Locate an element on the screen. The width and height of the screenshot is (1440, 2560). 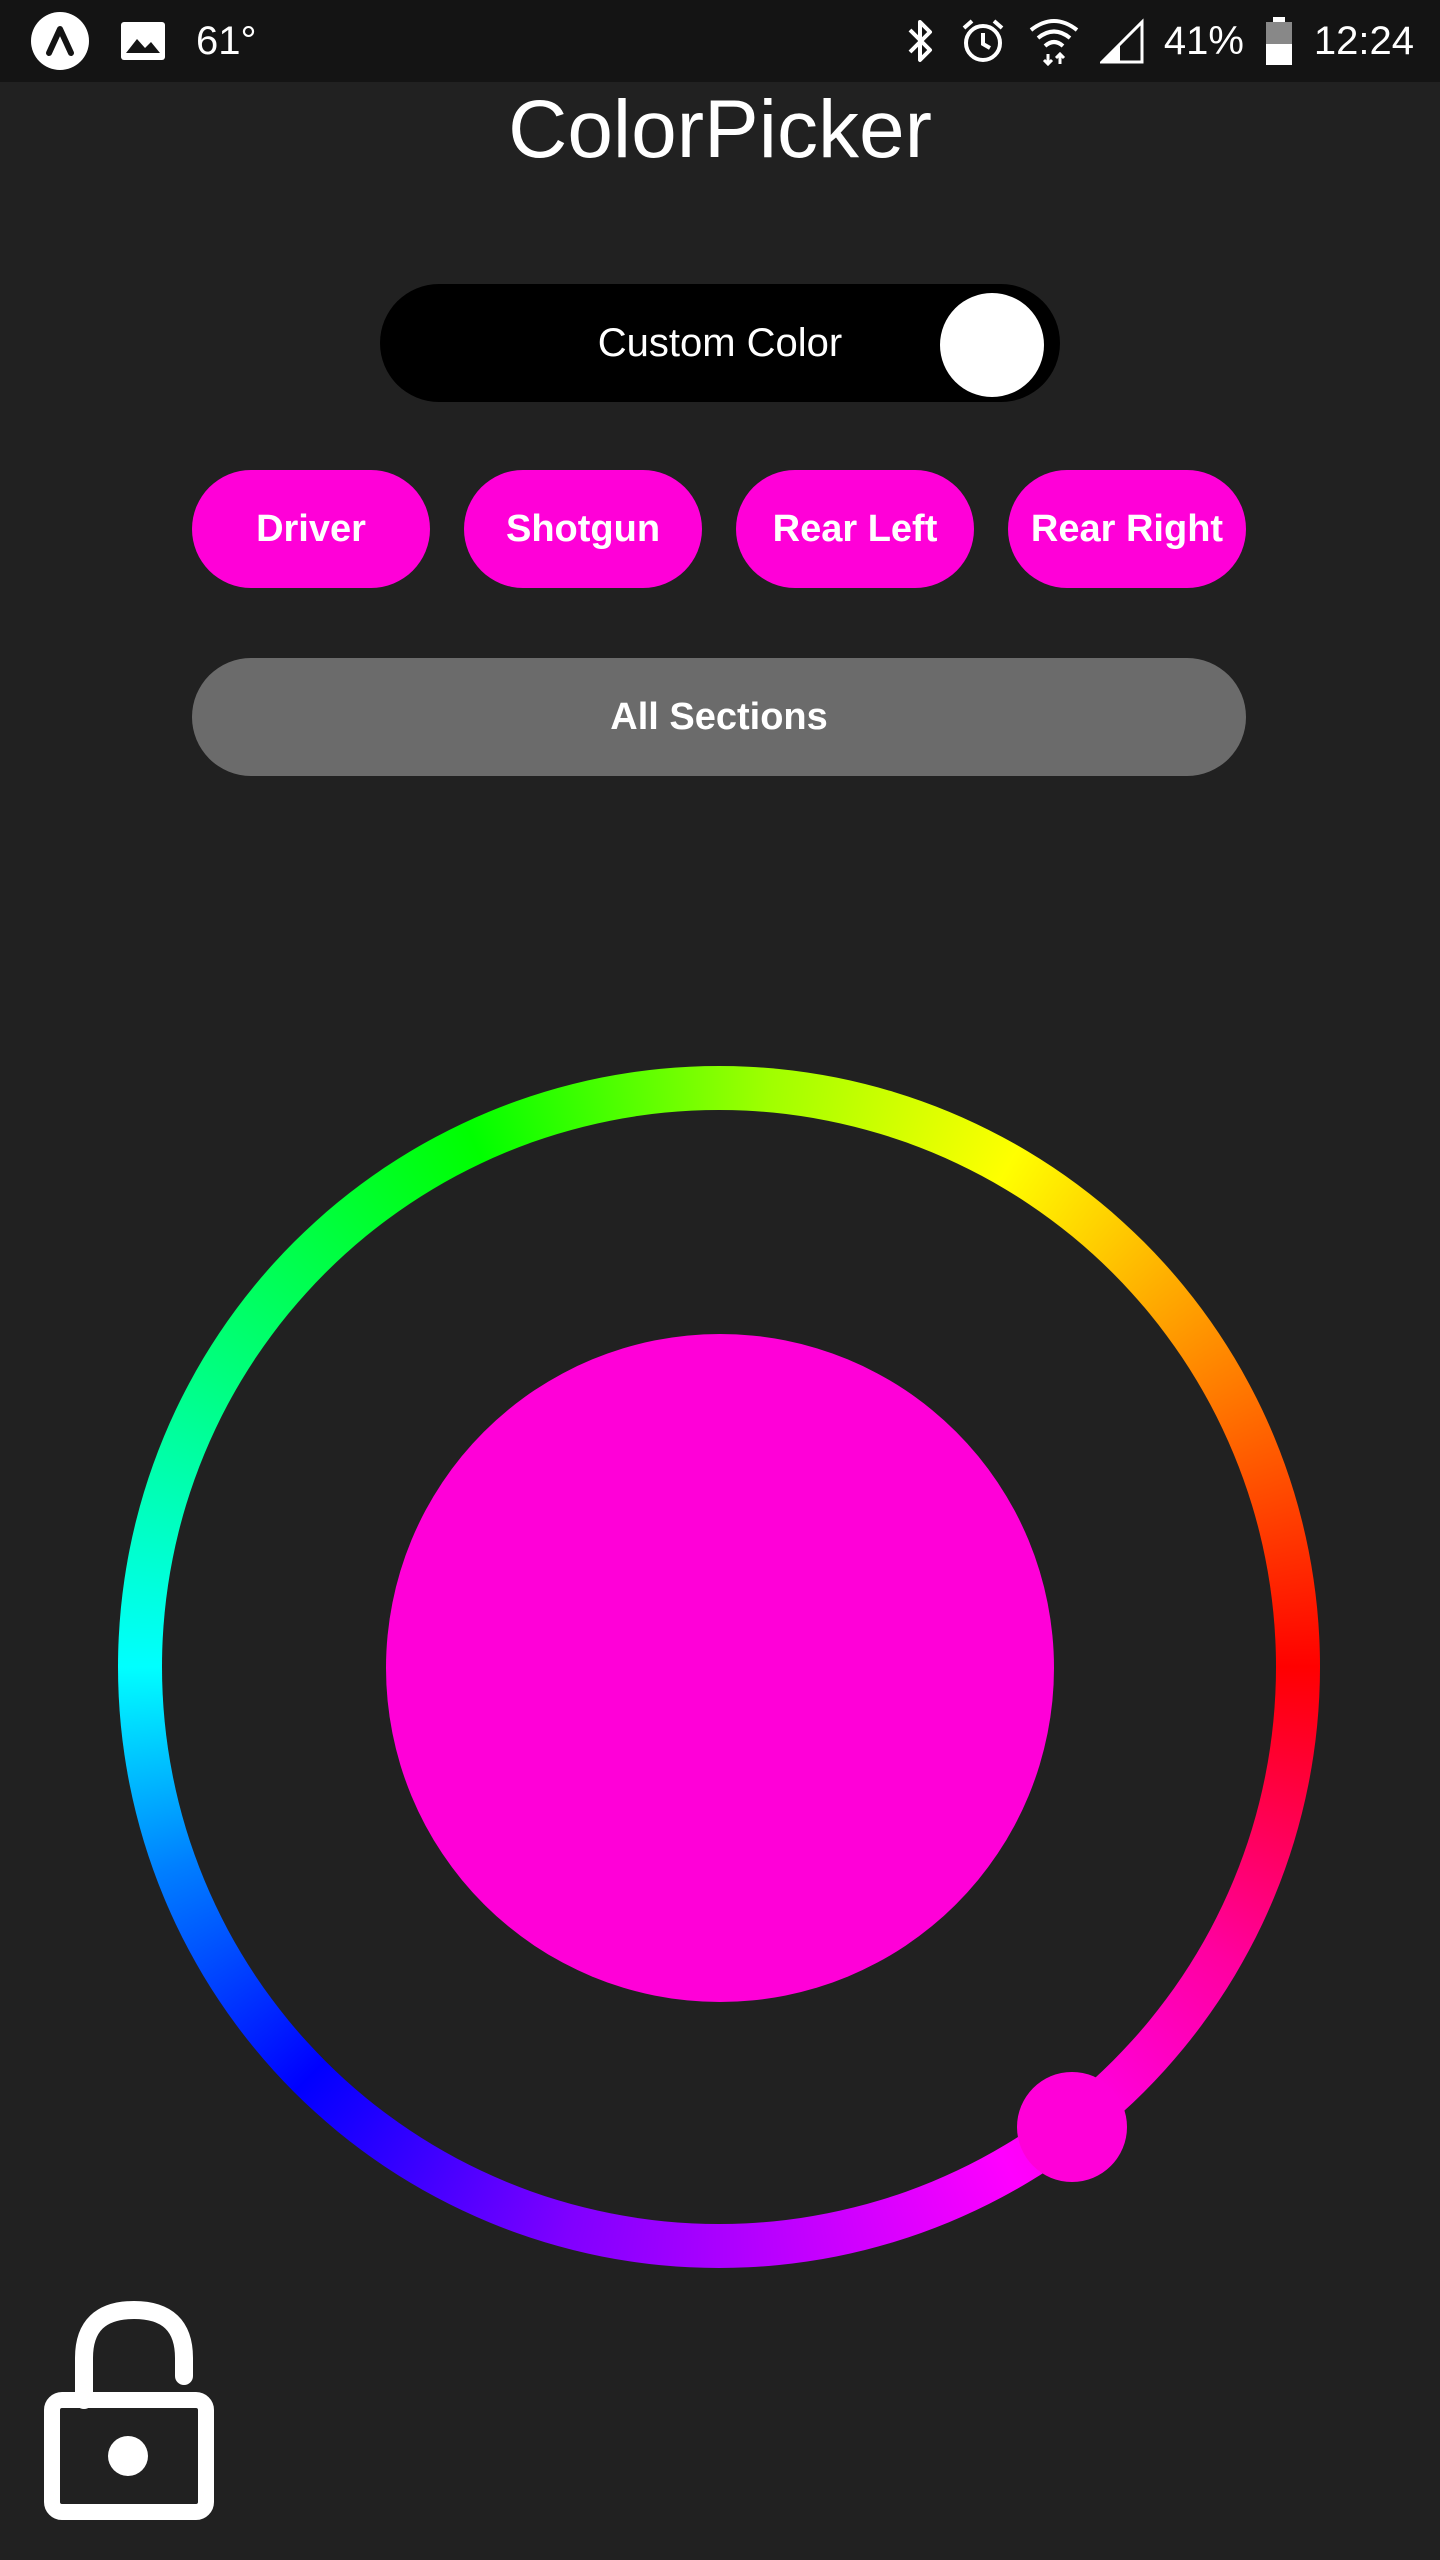
all-sections-button: All Sections is located at coordinates (719, 717).